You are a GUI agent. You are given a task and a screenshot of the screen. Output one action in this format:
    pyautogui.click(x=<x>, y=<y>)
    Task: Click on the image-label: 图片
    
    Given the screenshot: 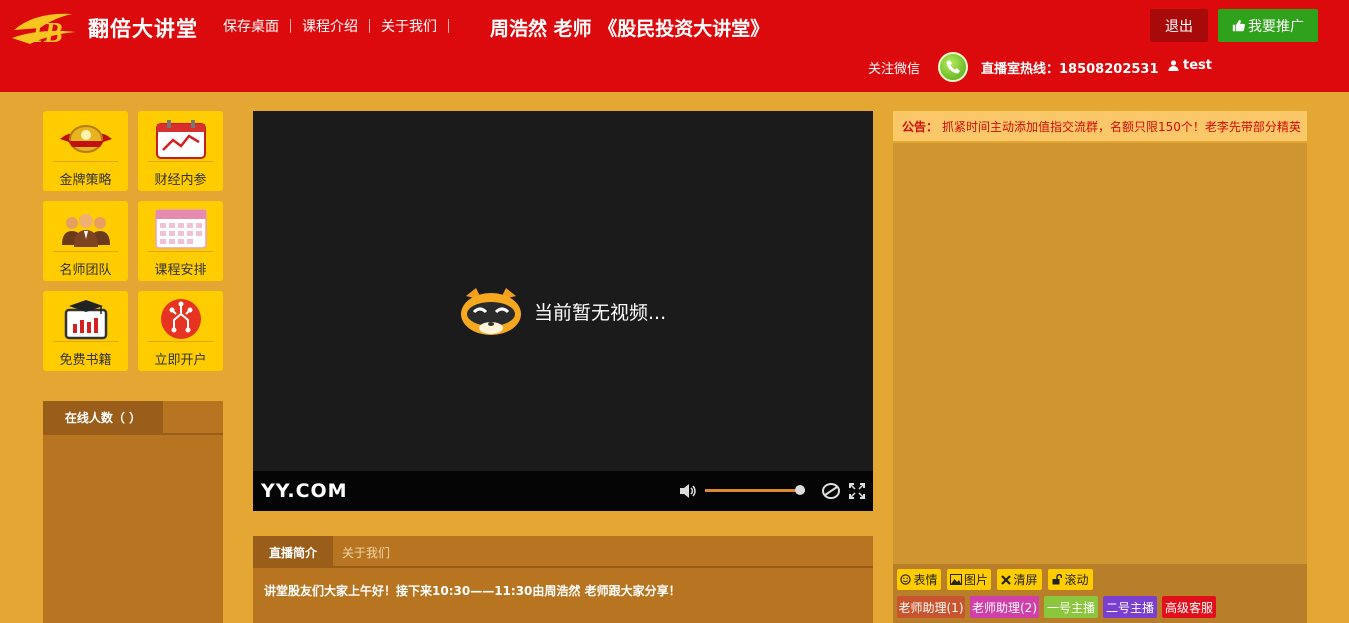 What is the action you would take?
    pyautogui.click(x=975, y=580)
    